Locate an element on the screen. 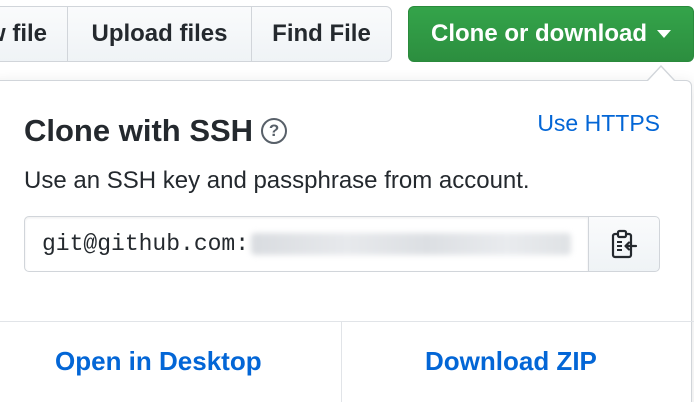  clone-url-prefix: git@github.com: is located at coordinates (146, 244).